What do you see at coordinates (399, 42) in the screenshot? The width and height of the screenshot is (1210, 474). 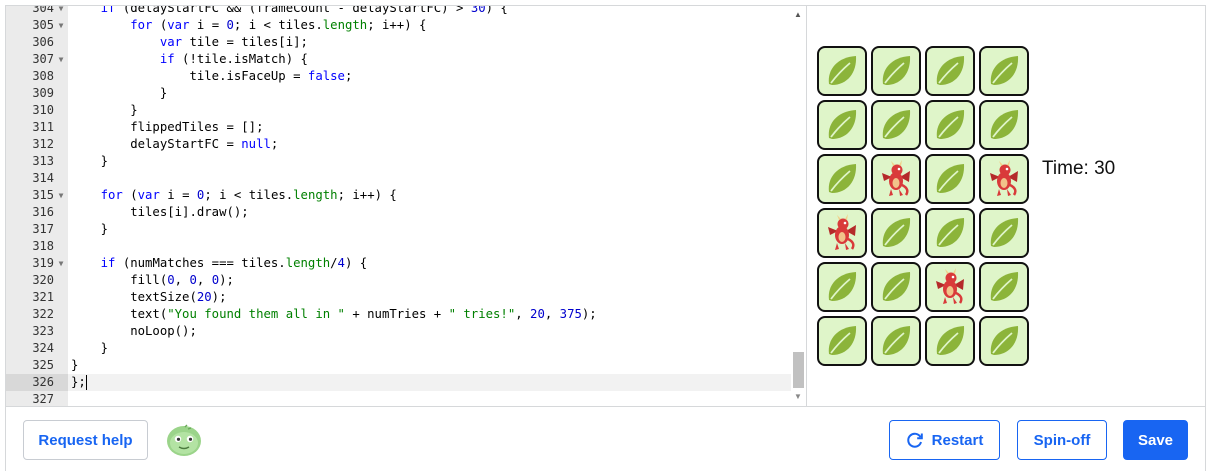 I see `code-line: 306 var tile = tiles[i];` at bounding box center [399, 42].